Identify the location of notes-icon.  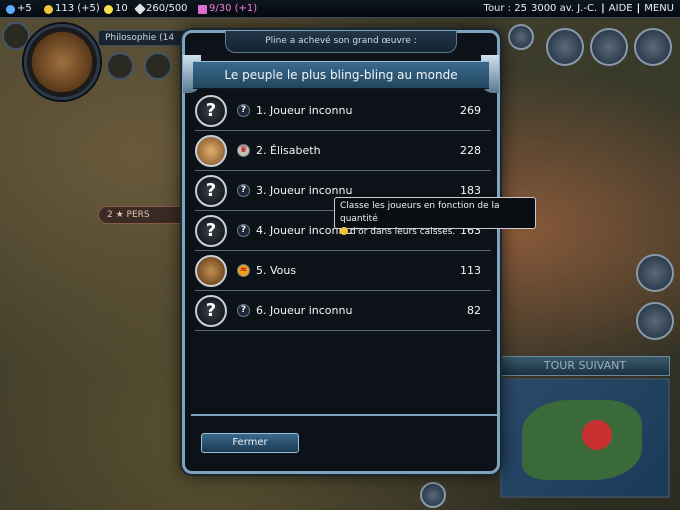
(521, 37).